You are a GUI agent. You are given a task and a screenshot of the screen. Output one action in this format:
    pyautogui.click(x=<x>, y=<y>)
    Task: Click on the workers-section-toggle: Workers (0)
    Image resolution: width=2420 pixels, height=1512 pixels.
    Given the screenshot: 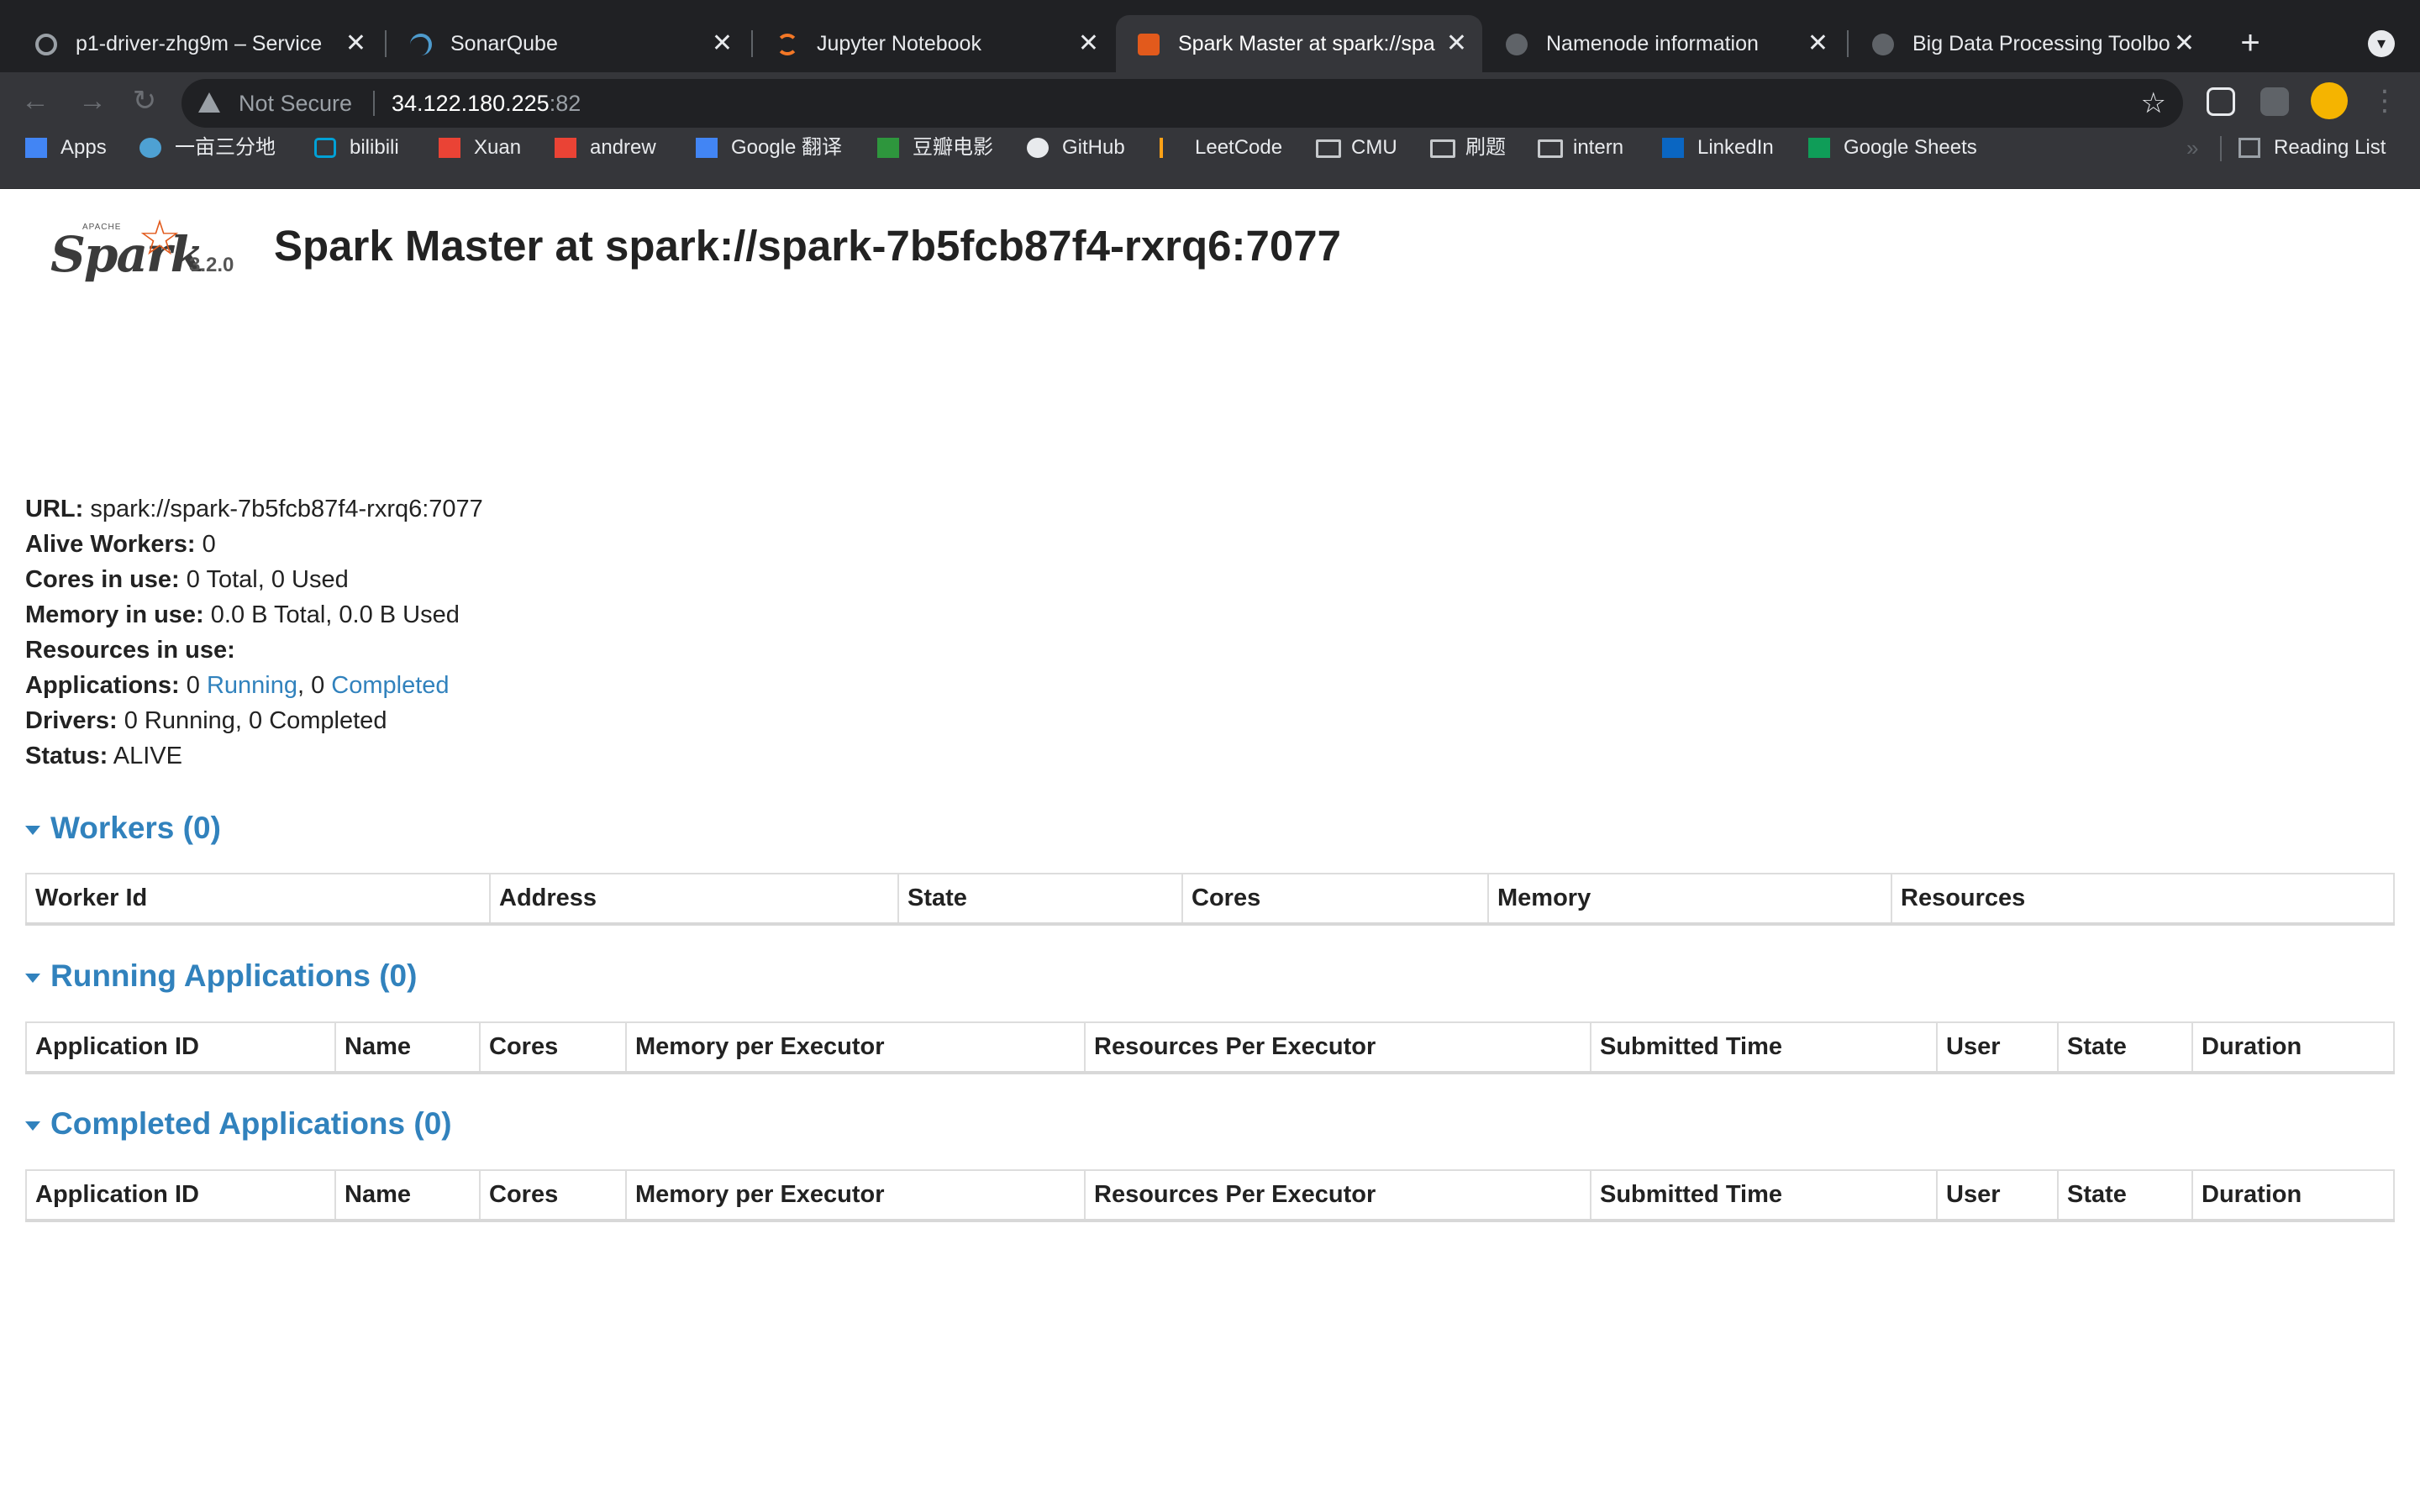 What is the action you would take?
    pyautogui.click(x=123, y=828)
    